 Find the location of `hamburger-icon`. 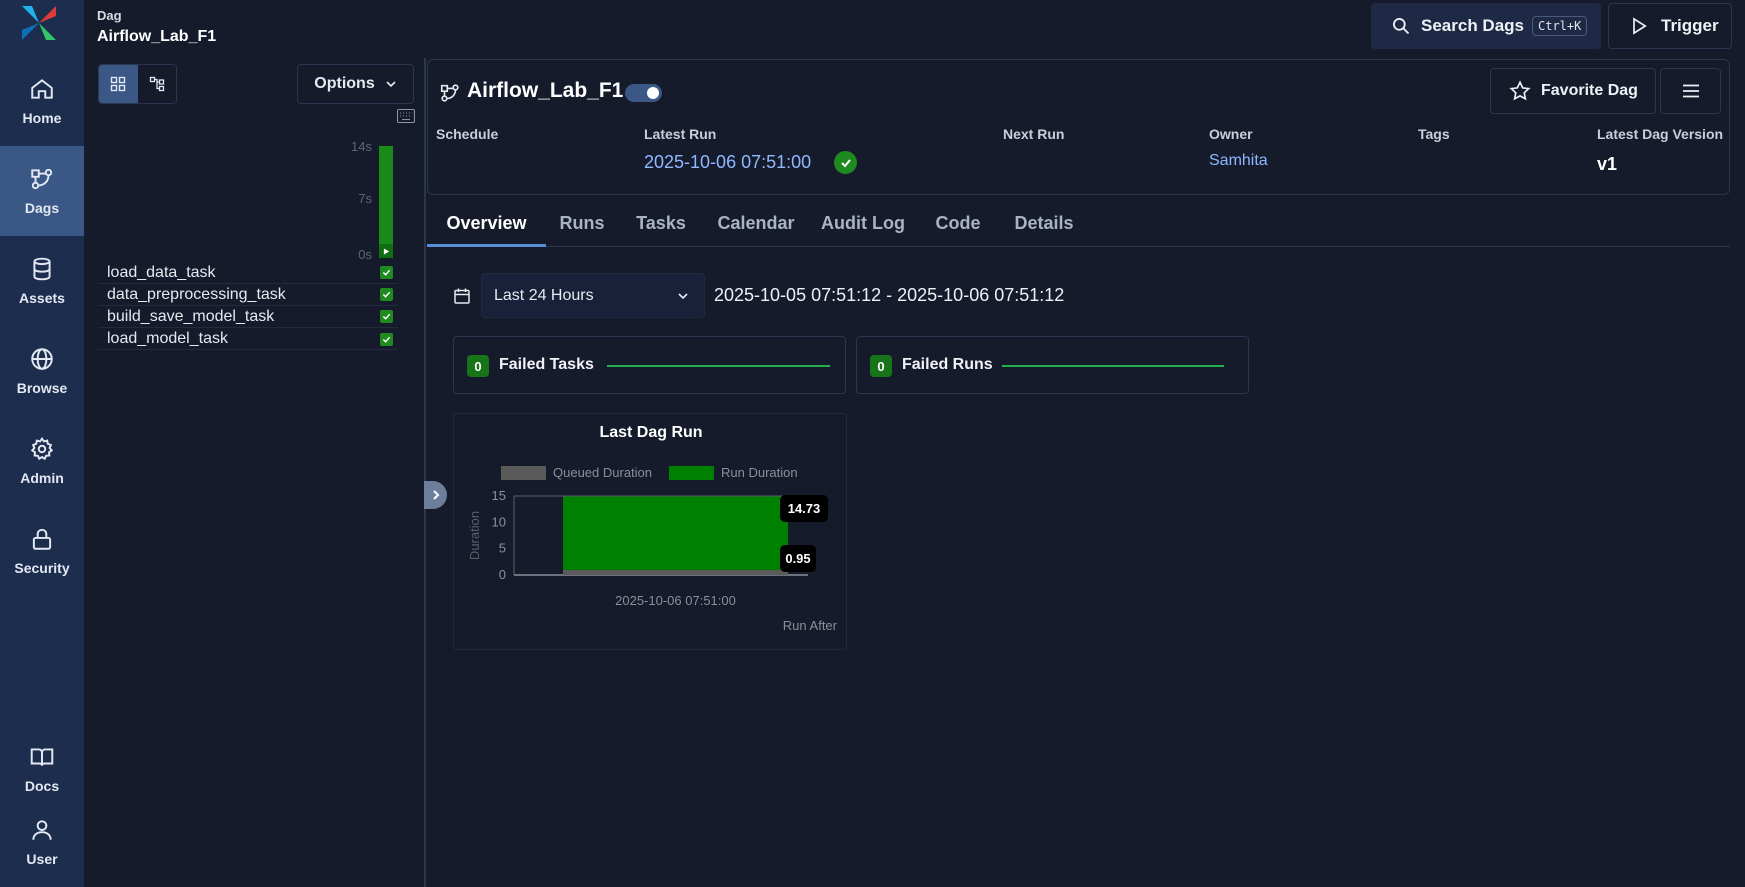

hamburger-icon is located at coordinates (1691, 91).